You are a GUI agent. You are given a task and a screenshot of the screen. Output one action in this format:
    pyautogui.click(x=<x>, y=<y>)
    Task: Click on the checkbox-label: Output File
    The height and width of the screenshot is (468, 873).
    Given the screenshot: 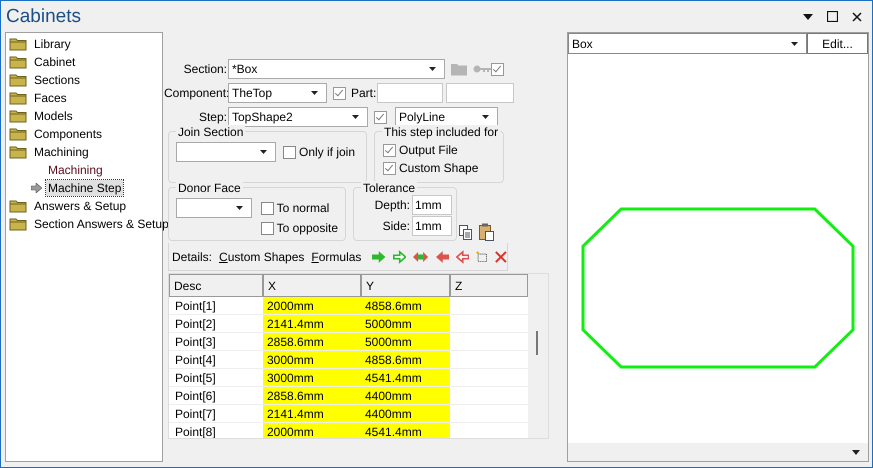 What is the action you would take?
    pyautogui.click(x=428, y=150)
    